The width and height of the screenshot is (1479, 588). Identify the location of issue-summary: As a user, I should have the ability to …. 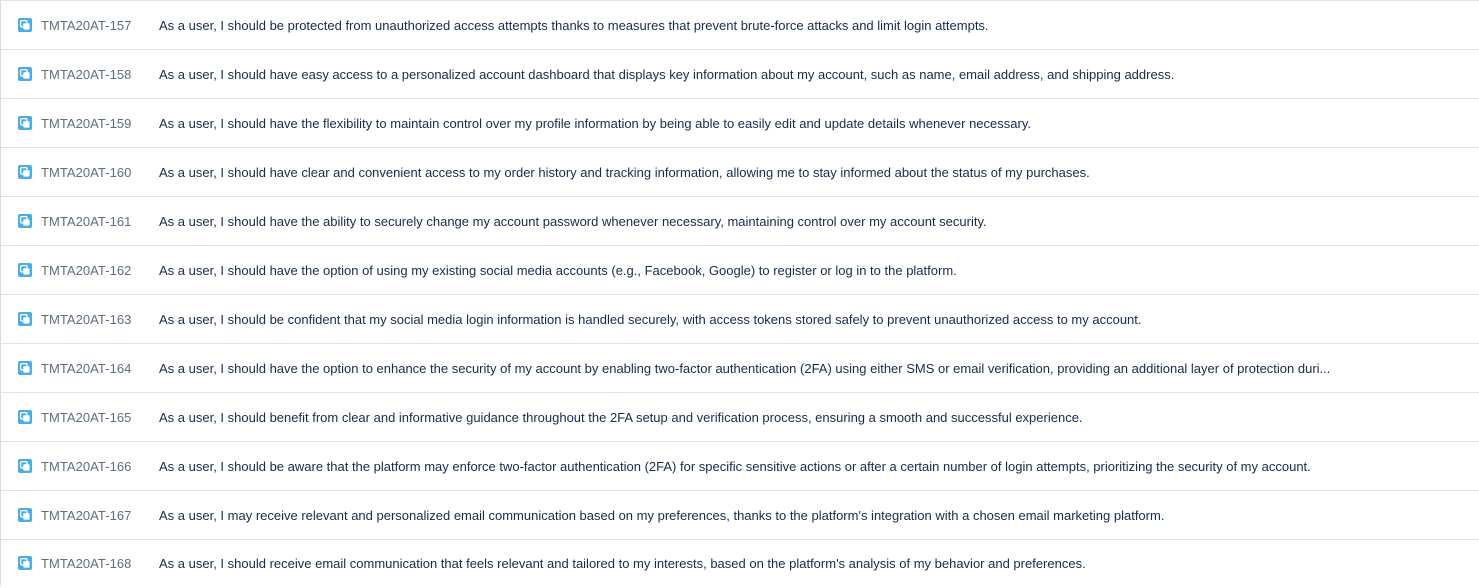
(573, 221).